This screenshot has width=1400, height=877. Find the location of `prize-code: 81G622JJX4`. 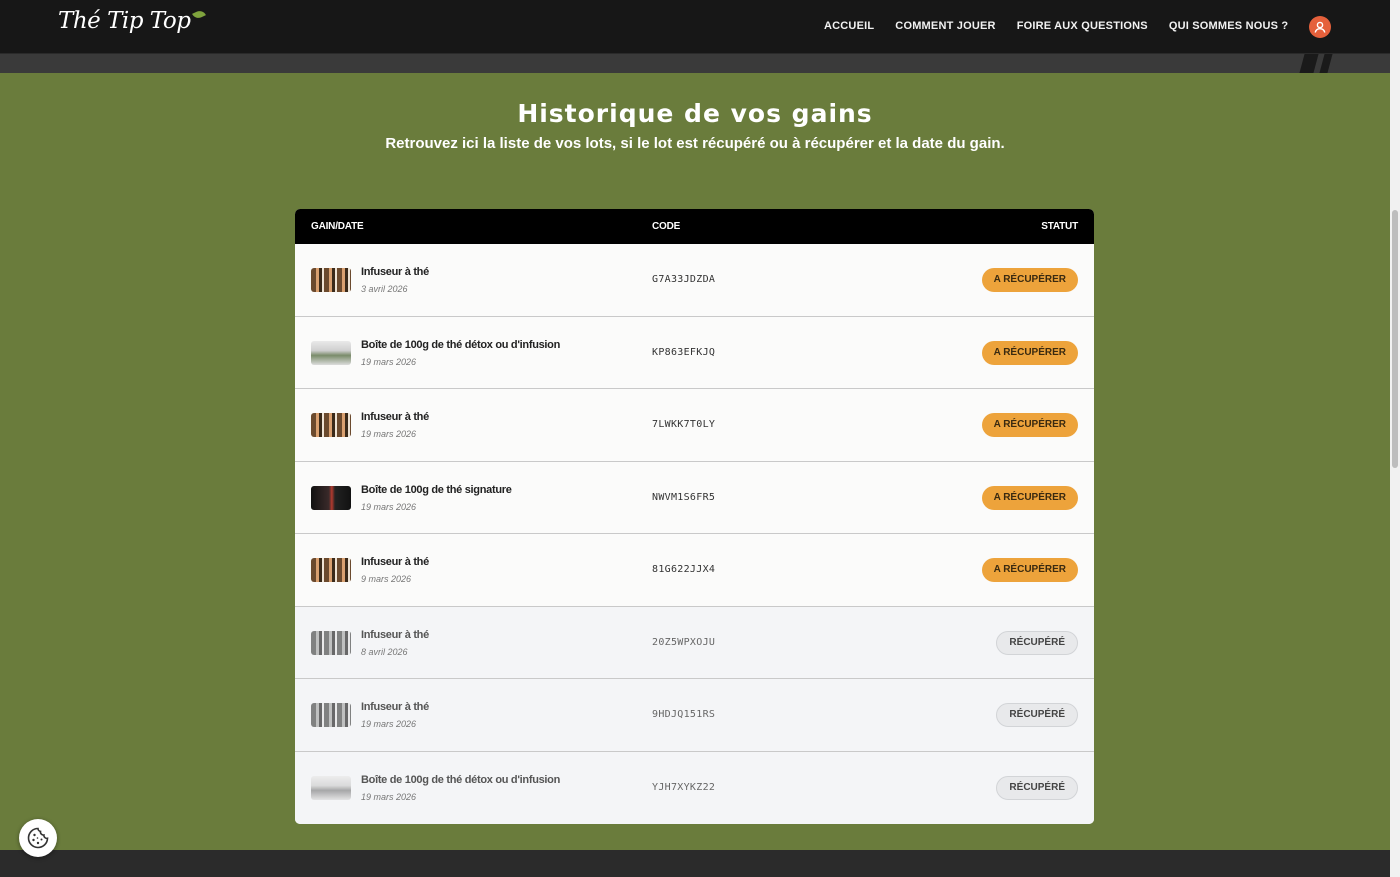

prize-code: 81G622JJX4 is located at coordinates (684, 569).